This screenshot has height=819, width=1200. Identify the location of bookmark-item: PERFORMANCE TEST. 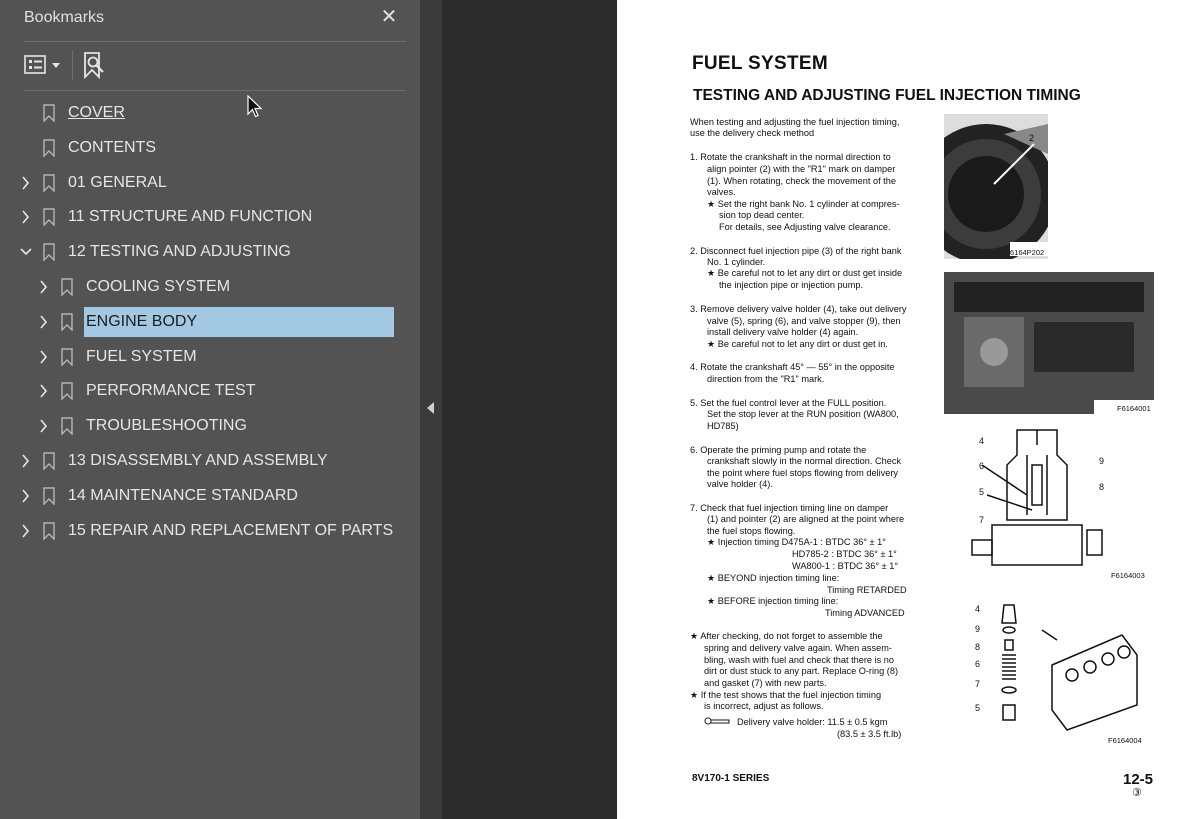
(210, 391).